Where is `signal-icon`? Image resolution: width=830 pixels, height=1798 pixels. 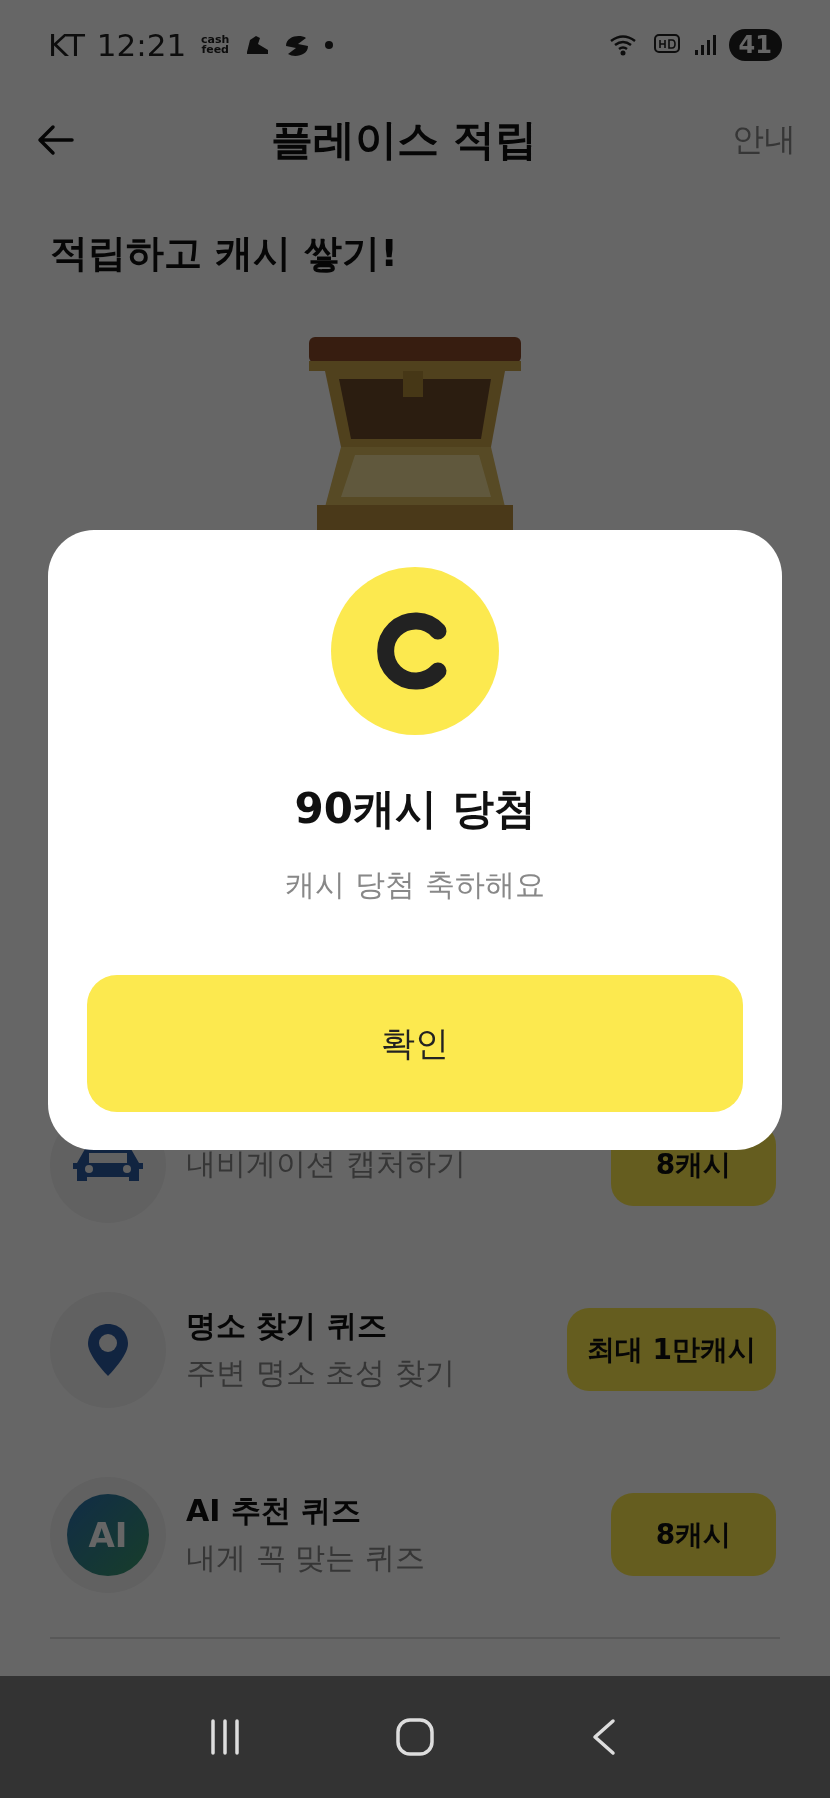
signal-icon is located at coordinates (704, 45).